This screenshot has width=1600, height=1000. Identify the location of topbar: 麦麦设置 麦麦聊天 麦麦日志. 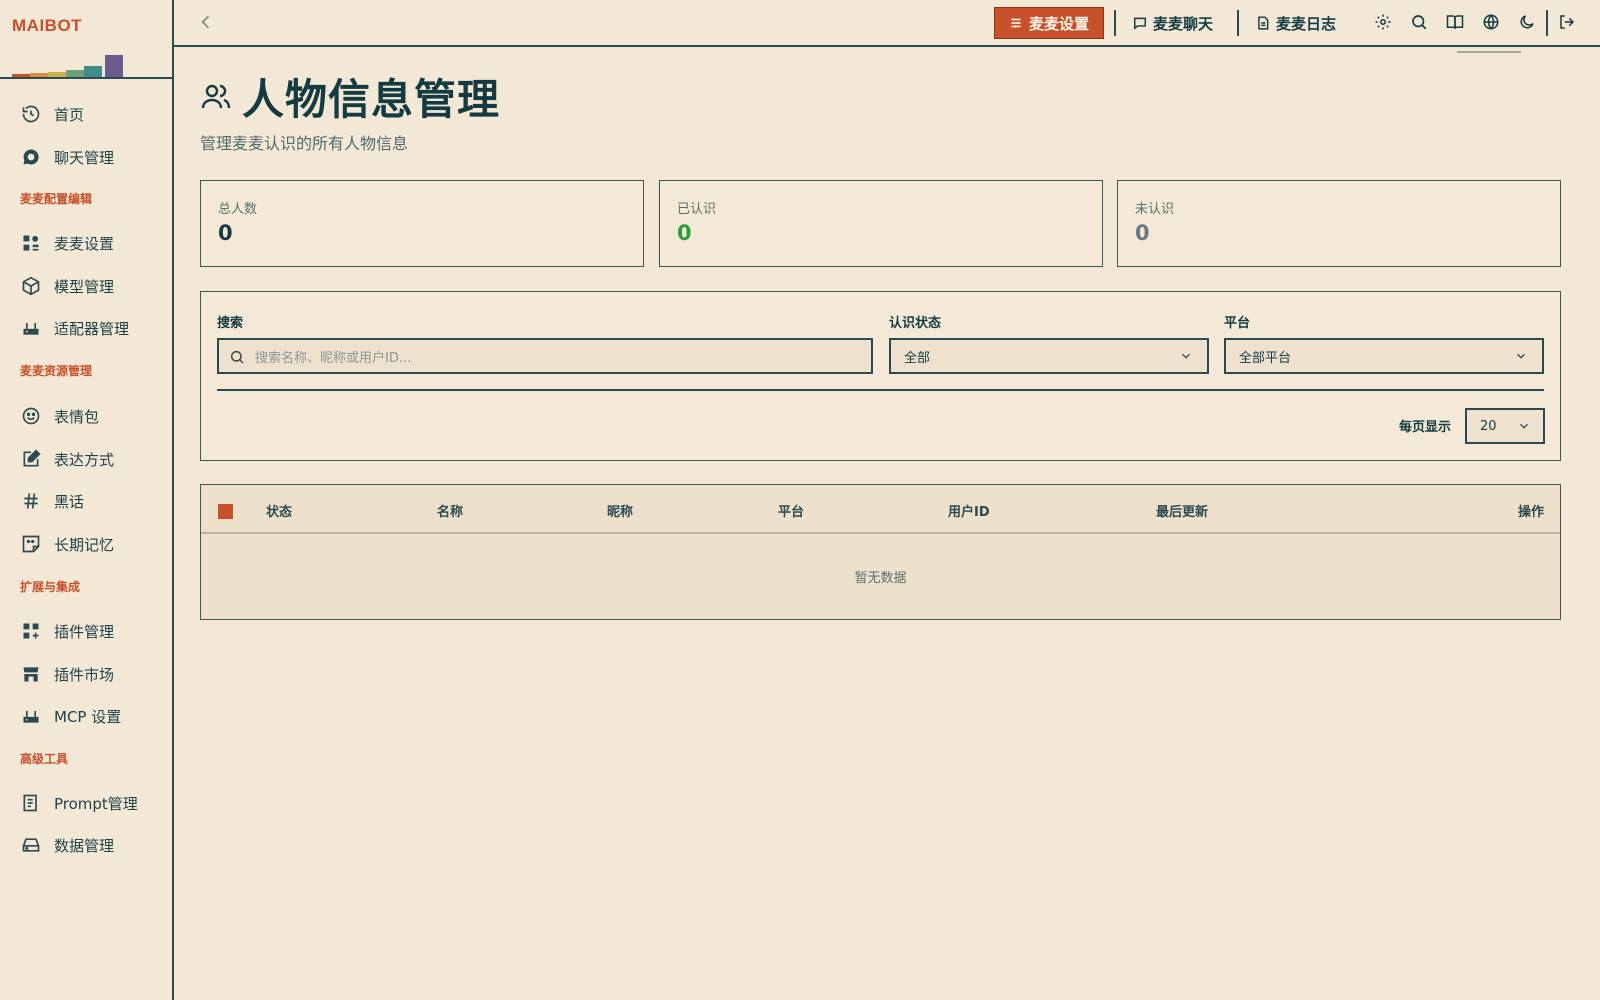
(887, 23).